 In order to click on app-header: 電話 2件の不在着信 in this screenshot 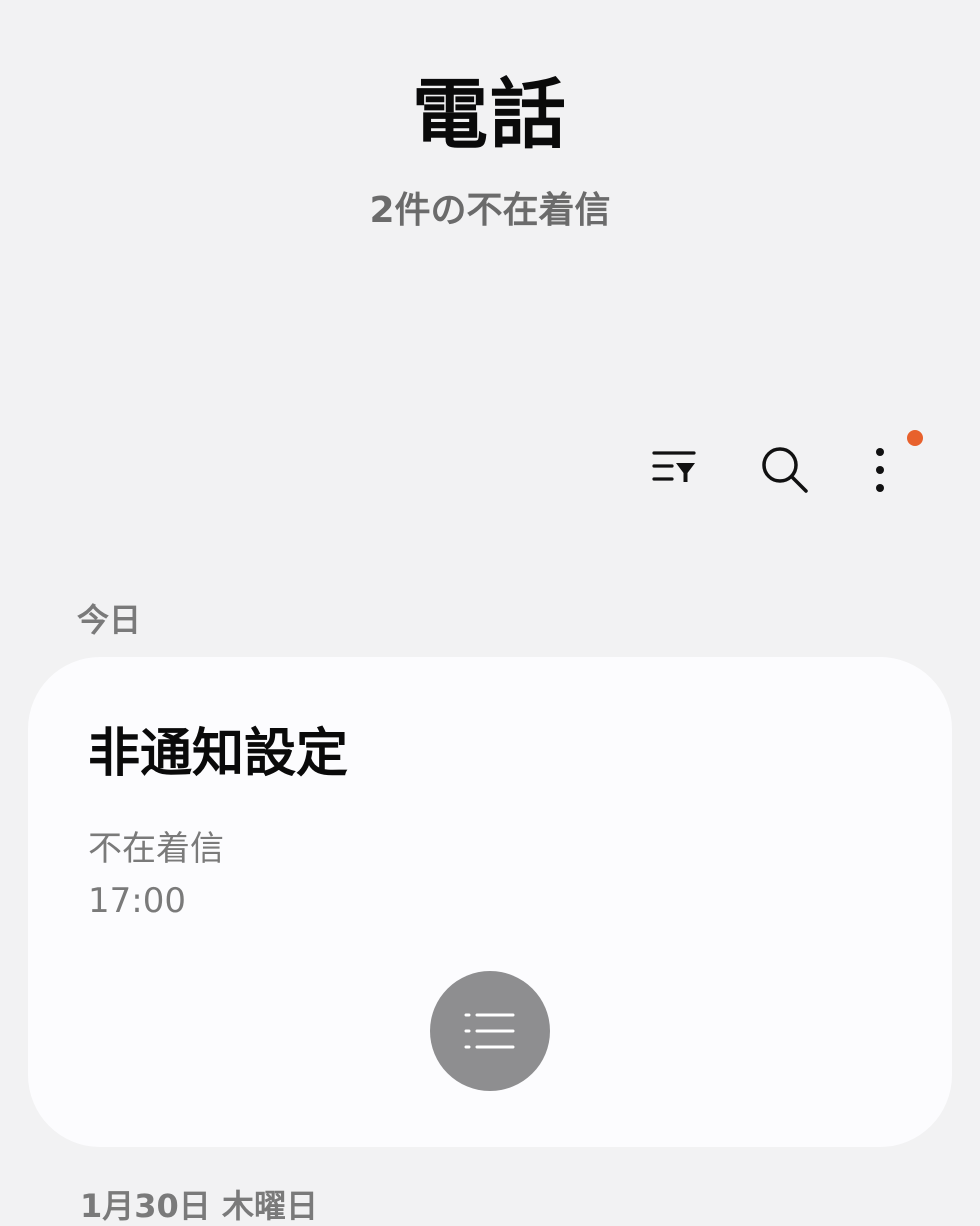, I will do `click(490, 148)`.